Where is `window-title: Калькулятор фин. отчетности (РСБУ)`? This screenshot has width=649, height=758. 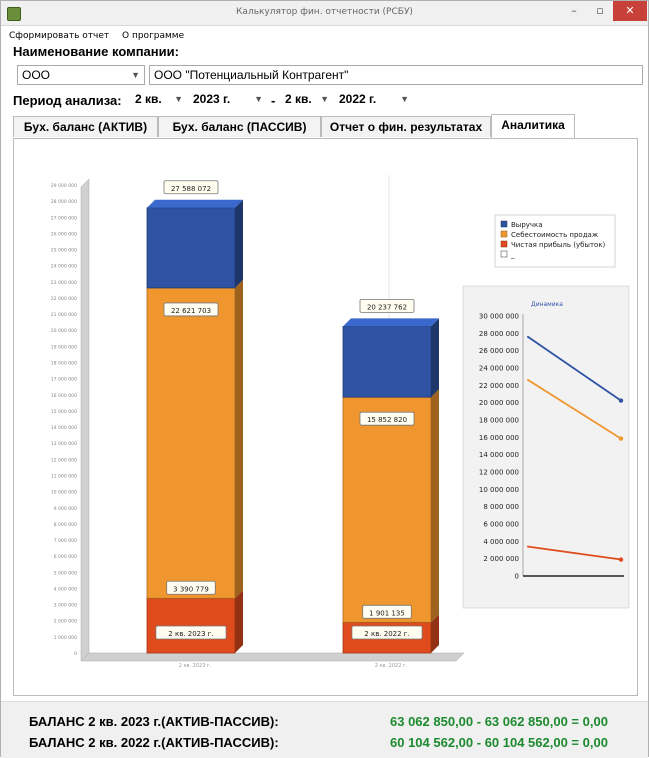
window-title: Калькулятор фин. отчетности (РСБУ) is located at coordinates (324, 12).